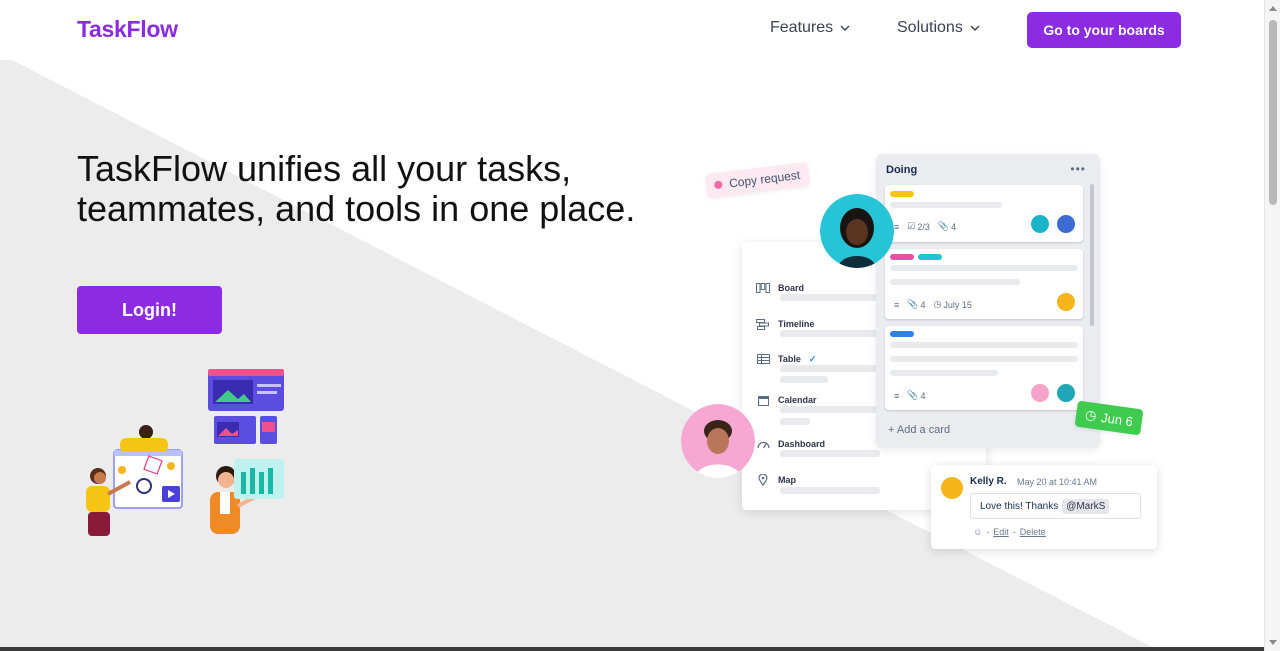 The width and height of the screenshot is (1280, 651). What do you see at coordinates (1104, 30) in the screenshot?
I see `go-to-boards-button: Go to your boards` at bounding box center [1104, 30].